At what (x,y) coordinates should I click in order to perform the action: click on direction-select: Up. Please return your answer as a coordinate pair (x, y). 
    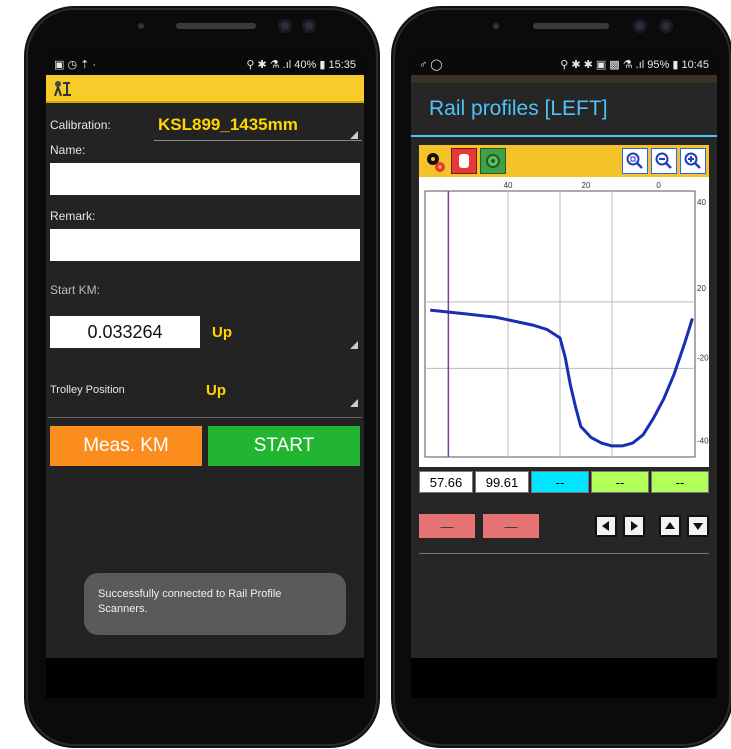
    Looking at the image, I should click on (222, 332).